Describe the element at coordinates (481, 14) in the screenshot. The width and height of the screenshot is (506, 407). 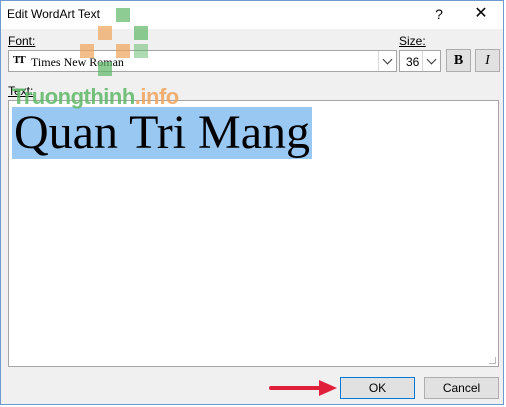
I see `close-button: ✕` at that location.